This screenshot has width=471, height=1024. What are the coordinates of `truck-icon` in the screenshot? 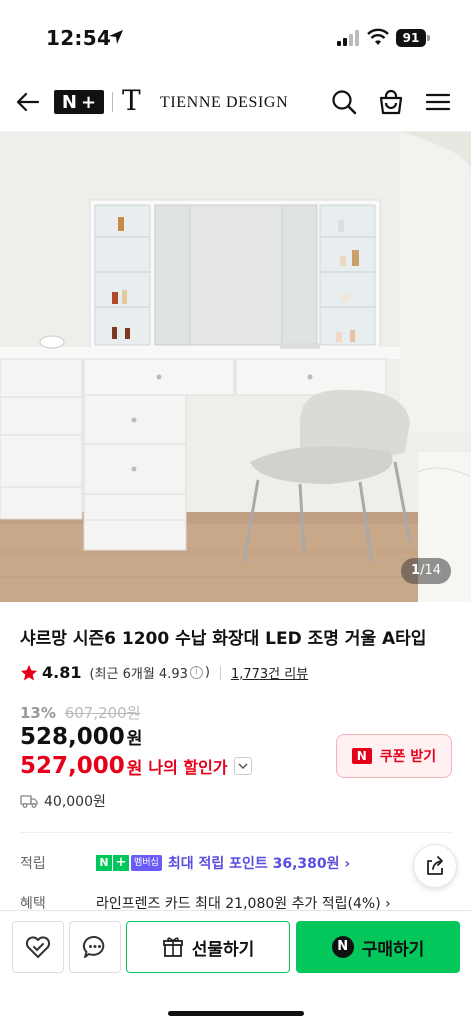 It's located at (29, 801).